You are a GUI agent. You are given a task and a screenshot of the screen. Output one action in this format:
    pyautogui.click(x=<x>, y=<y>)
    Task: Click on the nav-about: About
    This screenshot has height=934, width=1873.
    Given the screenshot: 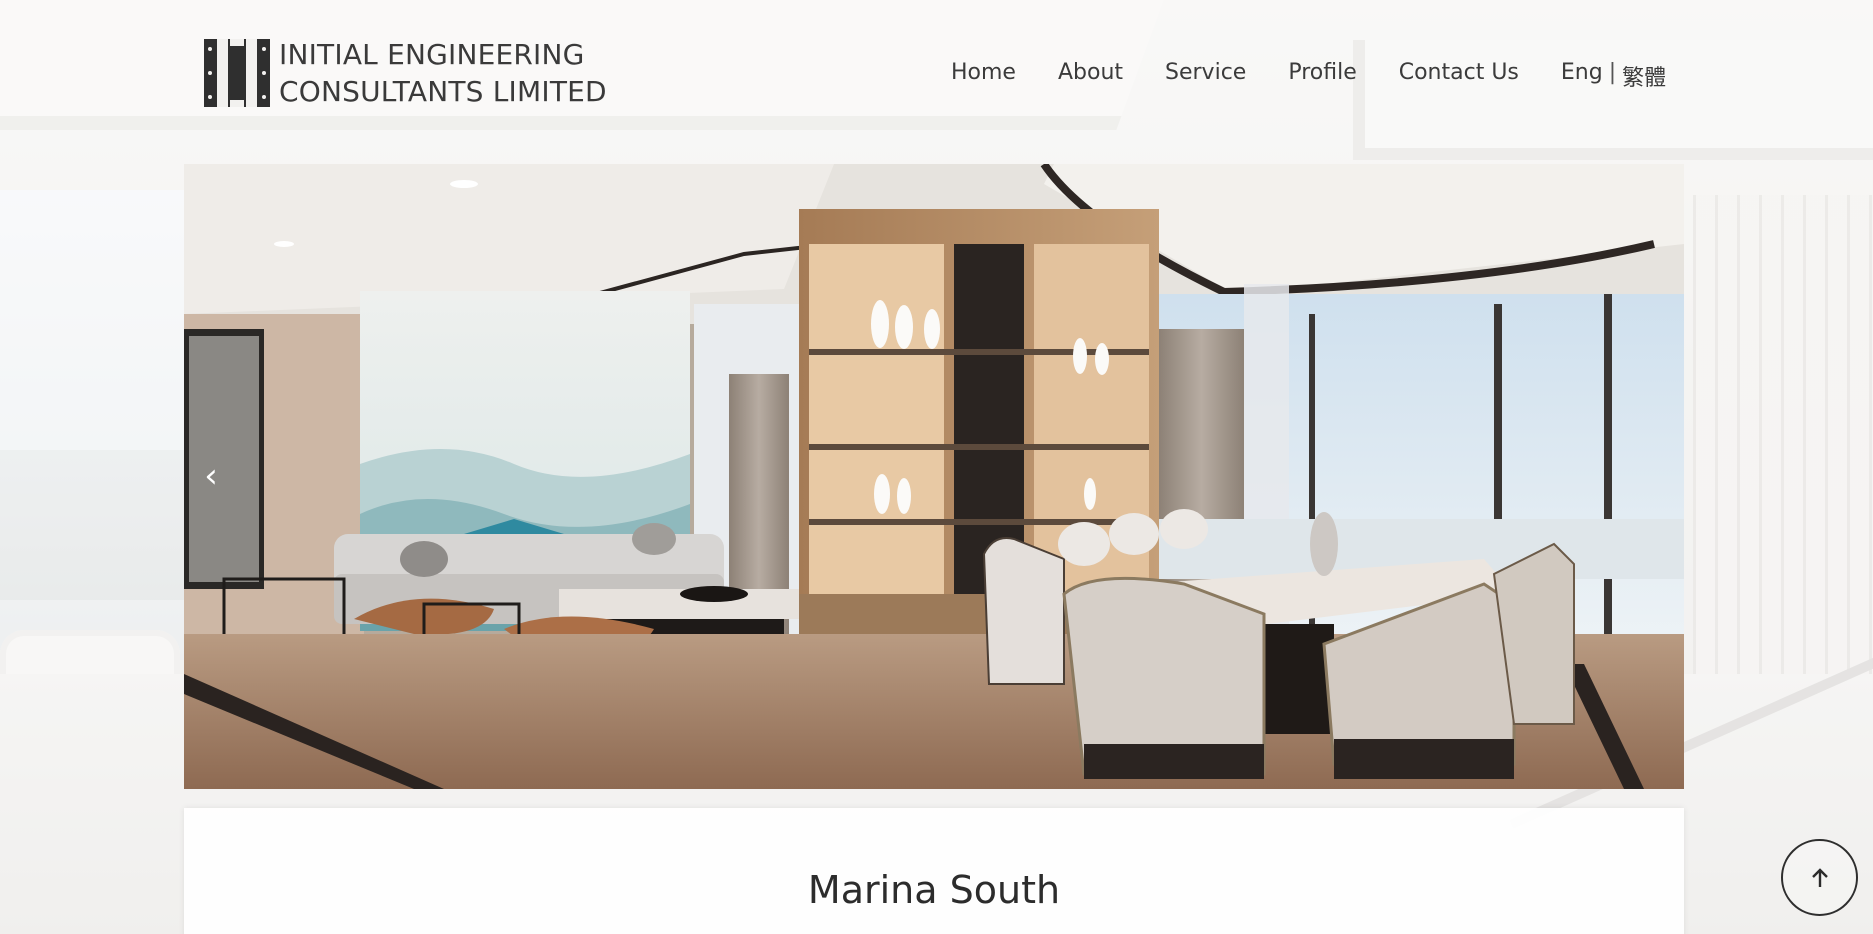 What is the action you would take?
    pyautogui.click(x=1090, y=76)
    